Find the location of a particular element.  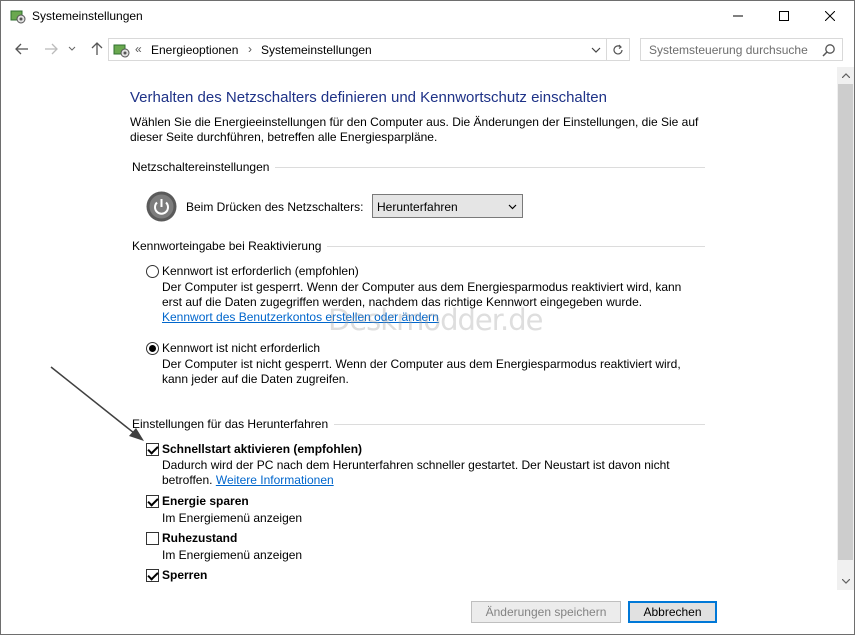

recent-locations-button is located at coordinates (72, 49).